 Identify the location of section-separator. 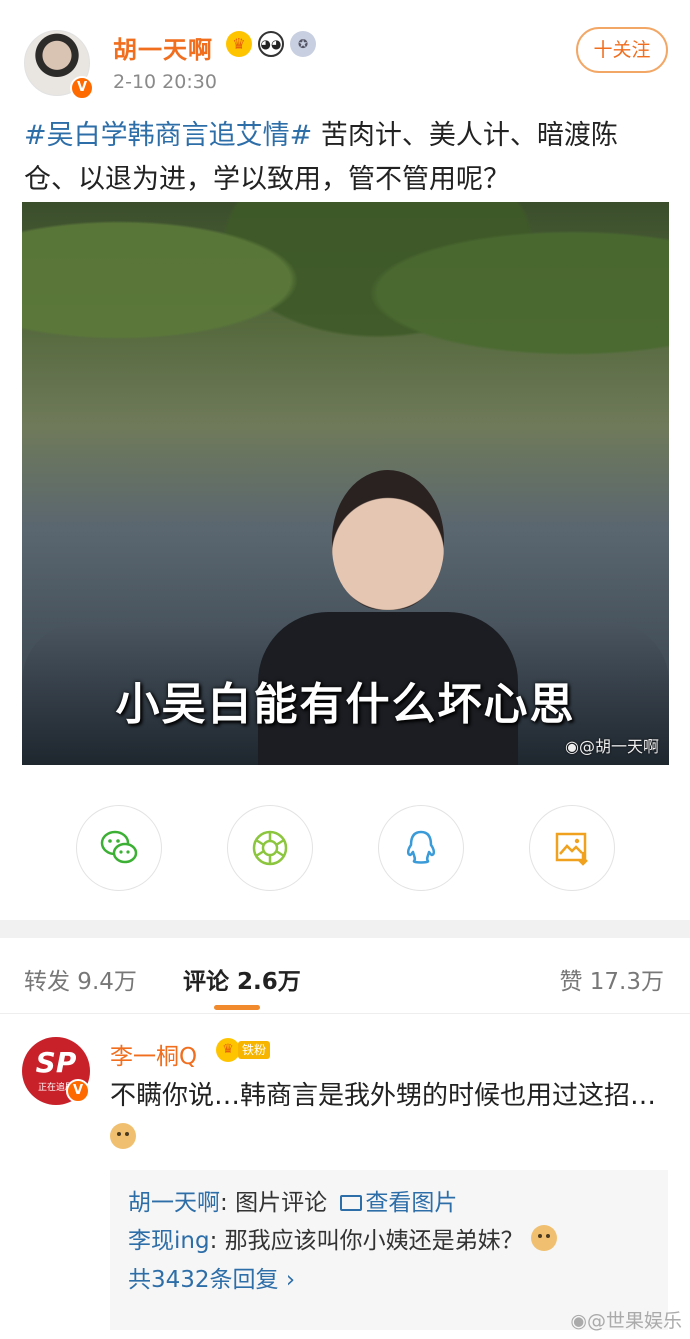
(345, 929).